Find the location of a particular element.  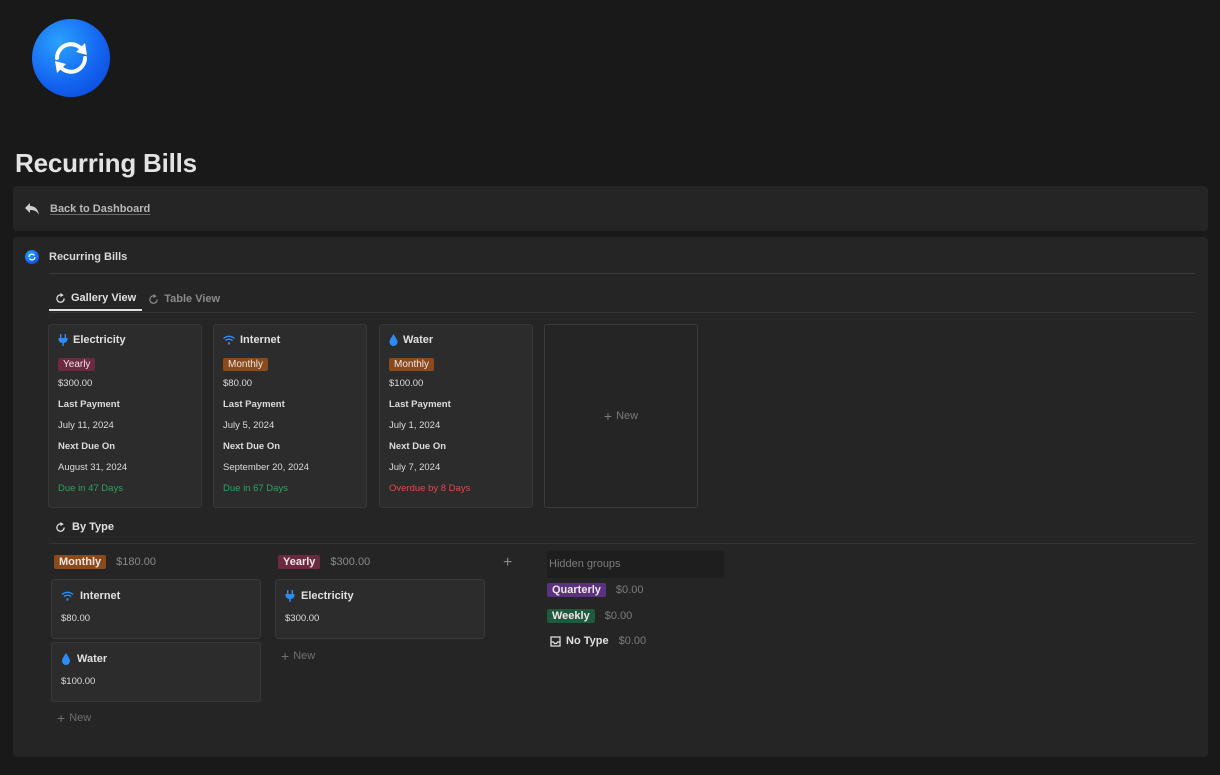

group-tag: Weekly is located at coordinates (571, 616).